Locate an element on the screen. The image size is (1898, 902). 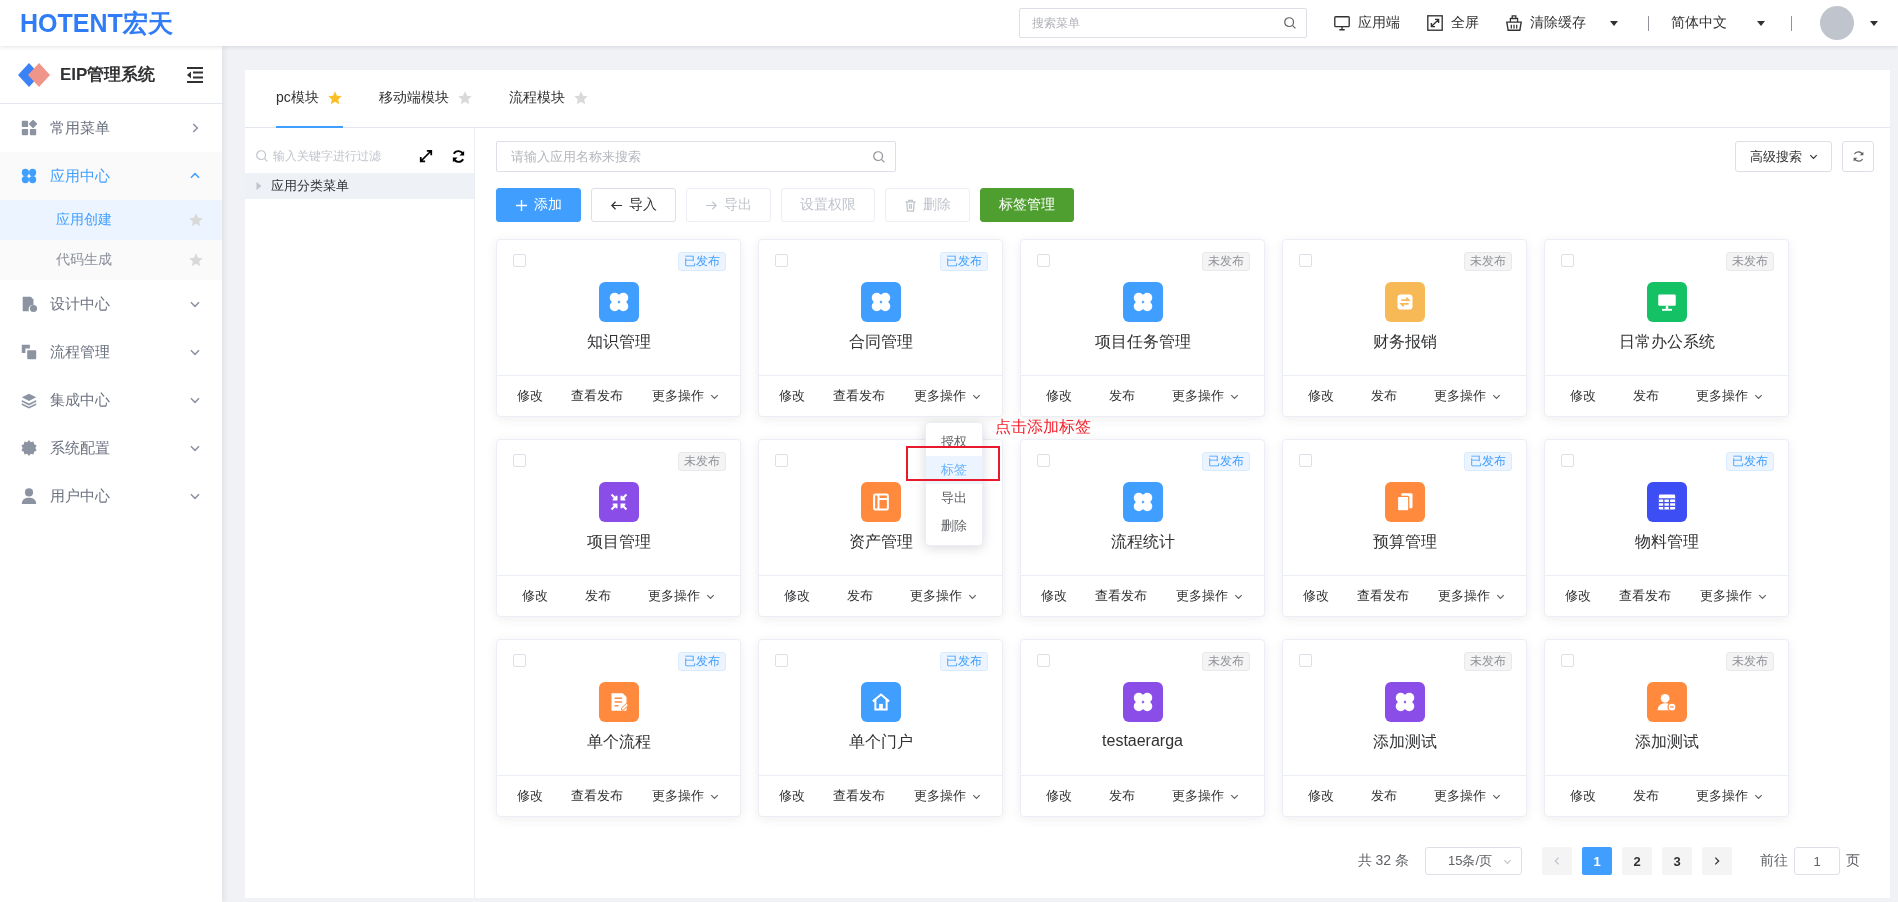
search-field: 搜索菜单 is located at coordinates (1163, 23).